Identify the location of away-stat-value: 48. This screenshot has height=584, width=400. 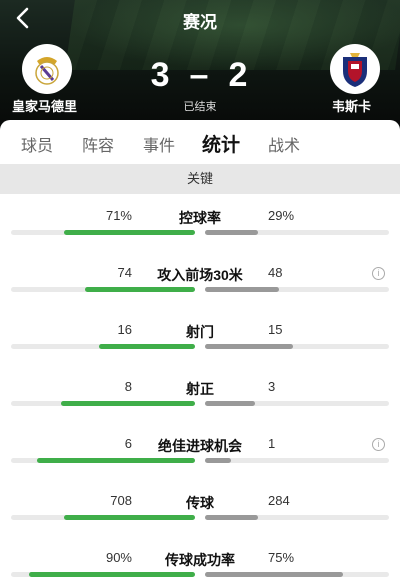
(275, 272).